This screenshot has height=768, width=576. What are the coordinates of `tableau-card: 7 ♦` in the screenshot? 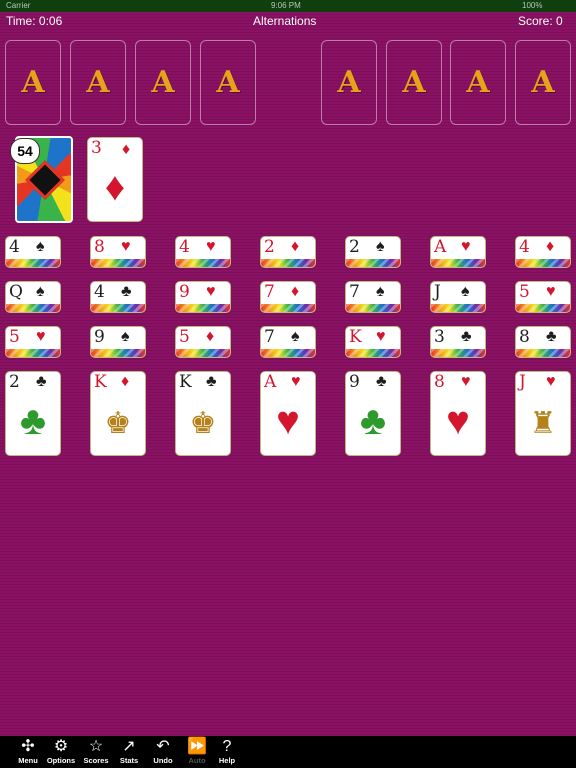 It's located at (288, 297).